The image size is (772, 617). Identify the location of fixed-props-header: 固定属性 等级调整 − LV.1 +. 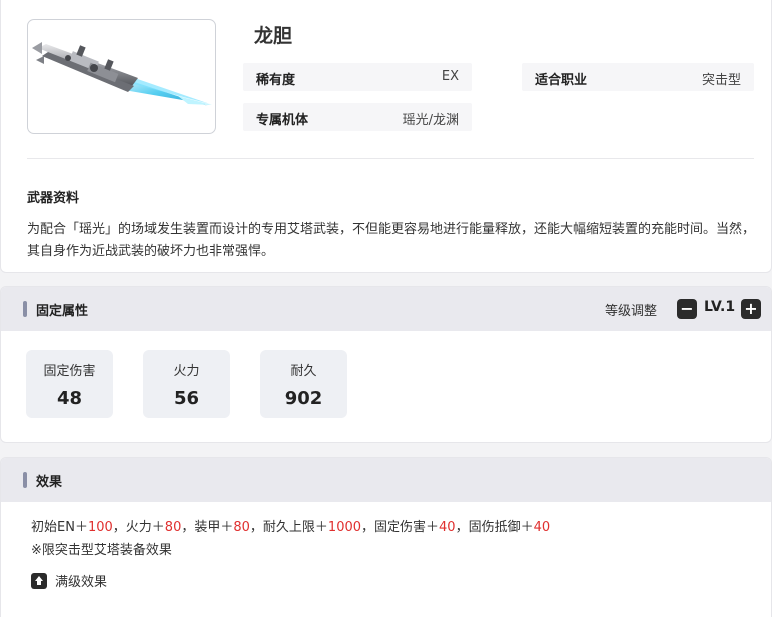
(386, 309).